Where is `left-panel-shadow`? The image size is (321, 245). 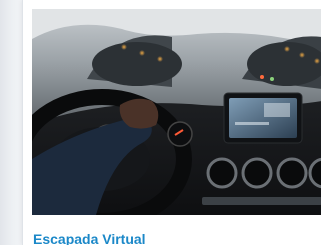
left-panel-shadow is located at coordinates (11, 122).